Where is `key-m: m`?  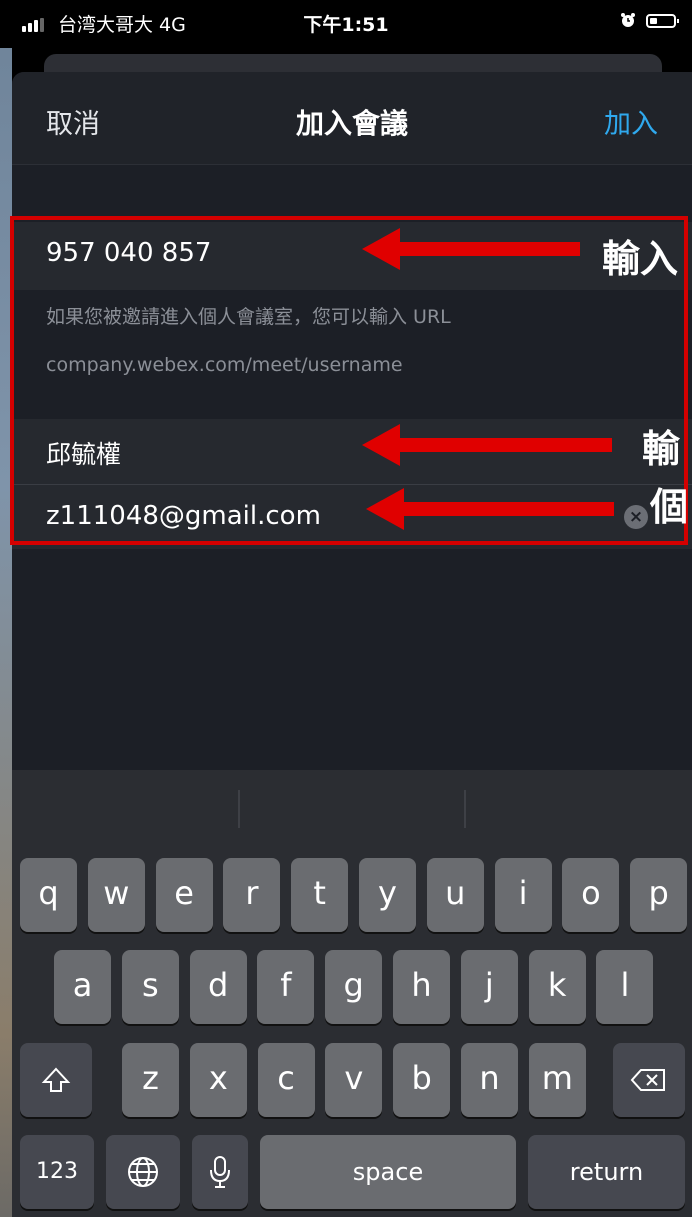
key-m: m is located at coordinates (557, 1080).